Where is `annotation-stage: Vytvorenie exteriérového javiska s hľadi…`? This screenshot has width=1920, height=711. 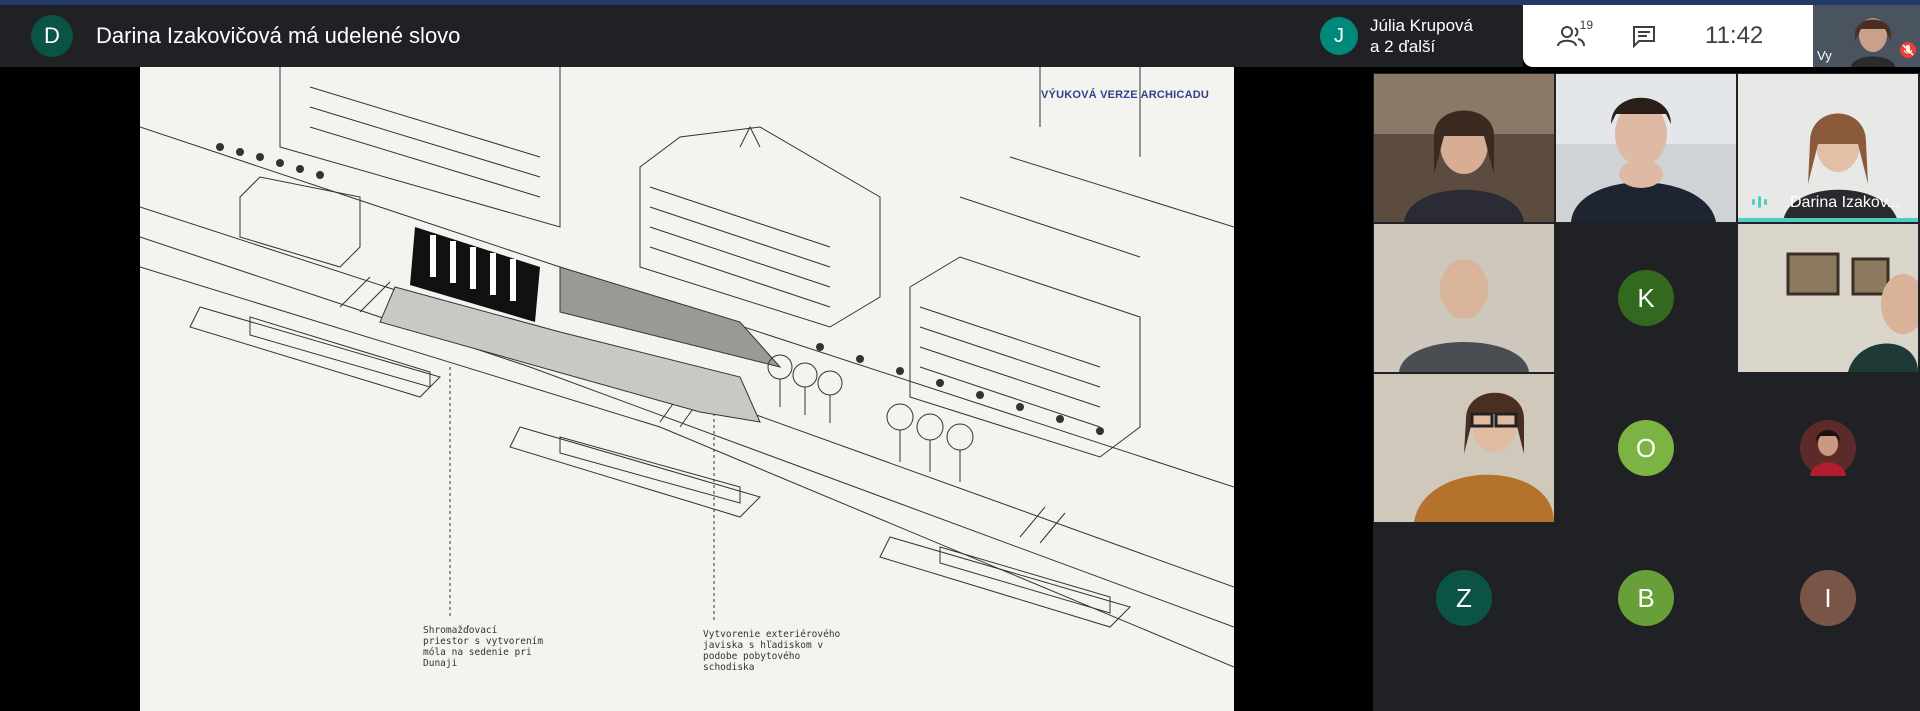 annotation-stage: Vytvorenie exteriérového javiska s hľadi… is located at coordinates (772, 651).